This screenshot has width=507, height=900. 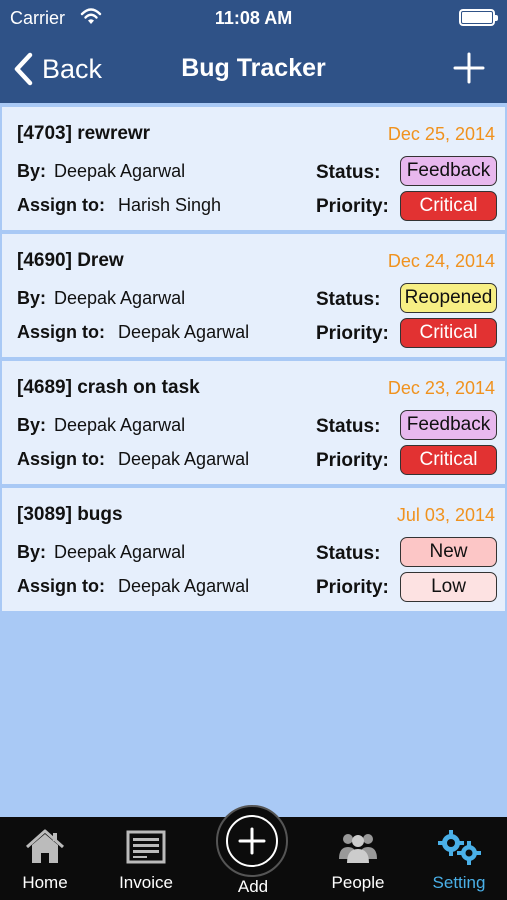 What do you see at coordinates (469, 68) in the screenshot?
I see `add-bug-button` at bounding box center [469, 68].